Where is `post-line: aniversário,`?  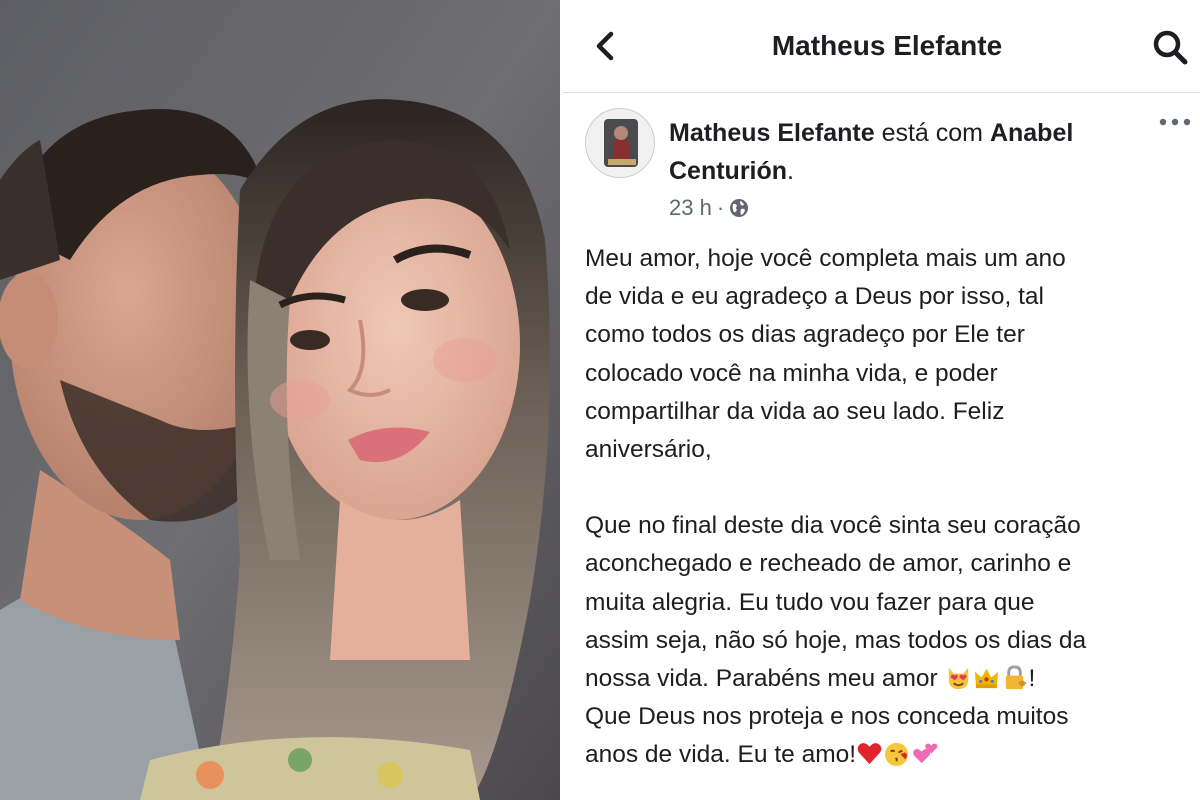
post-line: aniversário, is located at coordinates (648, 450).